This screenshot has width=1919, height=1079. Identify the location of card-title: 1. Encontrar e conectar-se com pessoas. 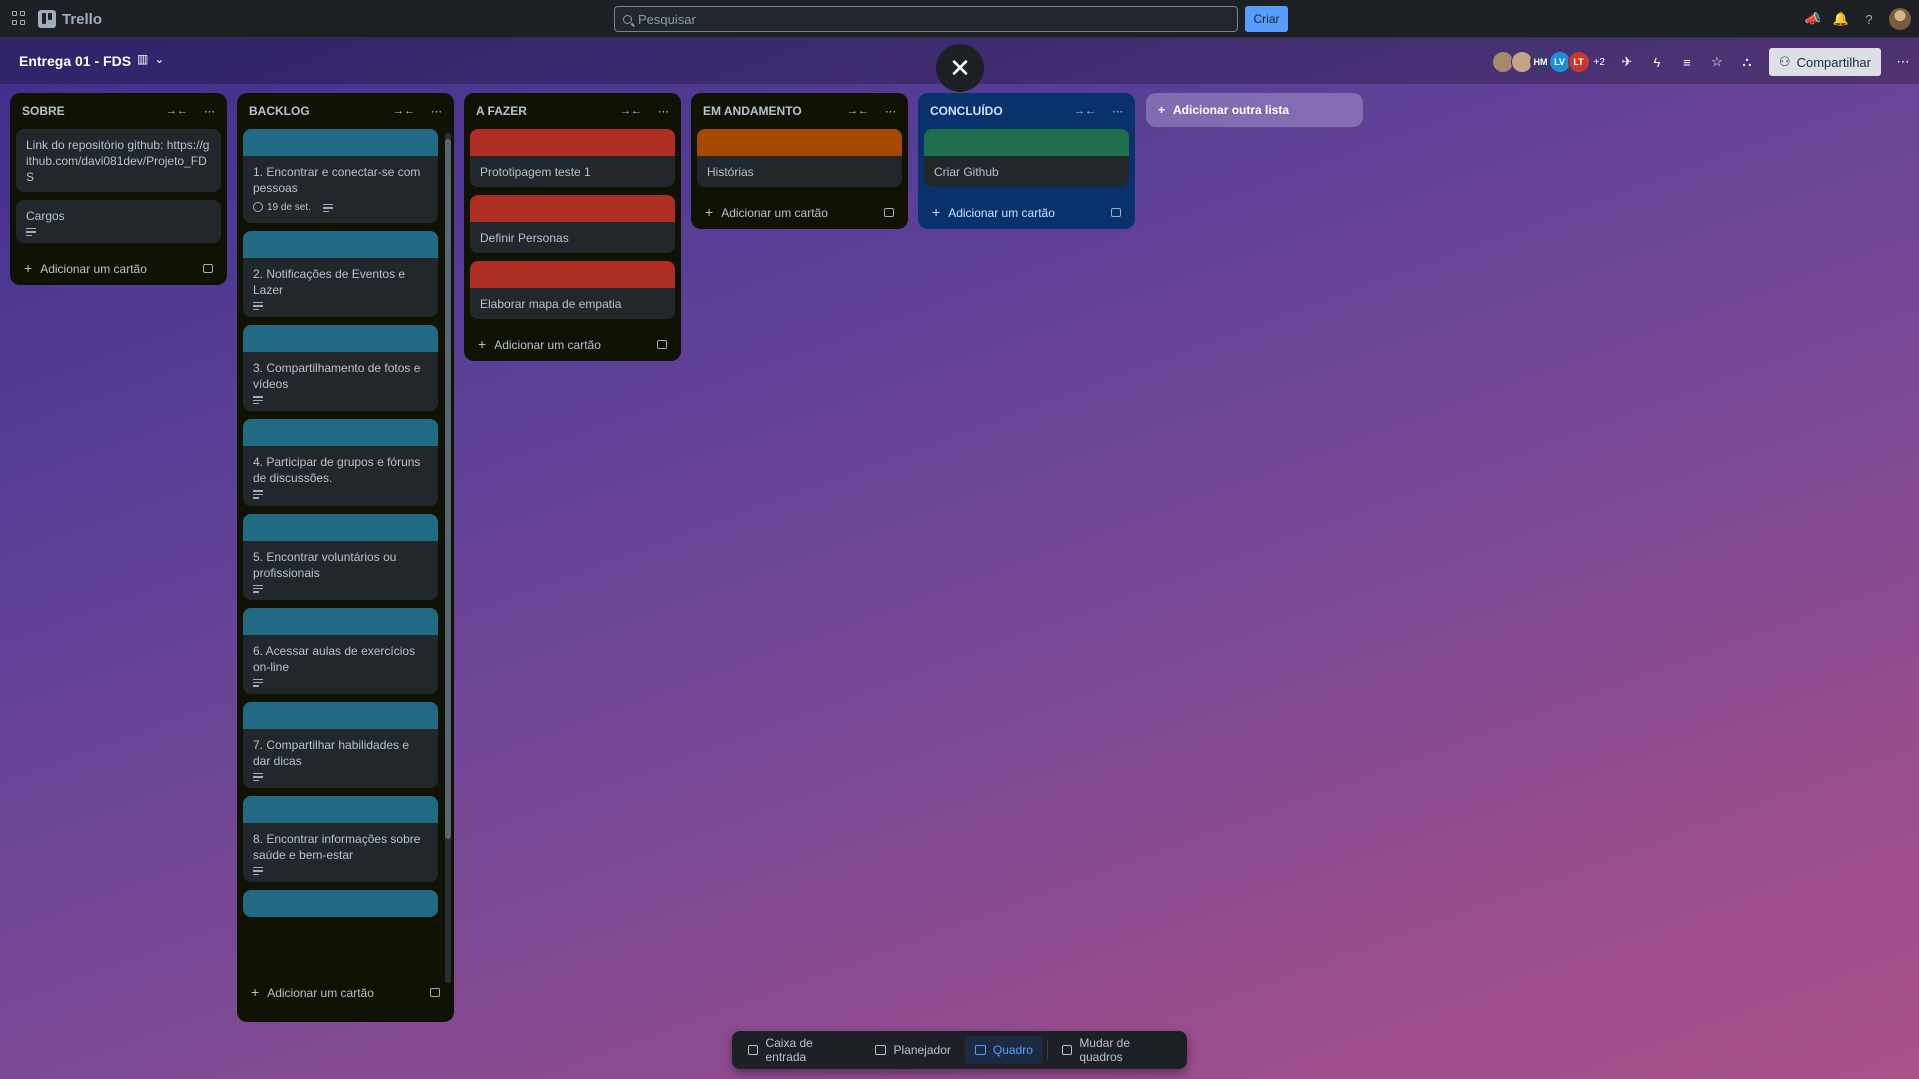
(337, 180).